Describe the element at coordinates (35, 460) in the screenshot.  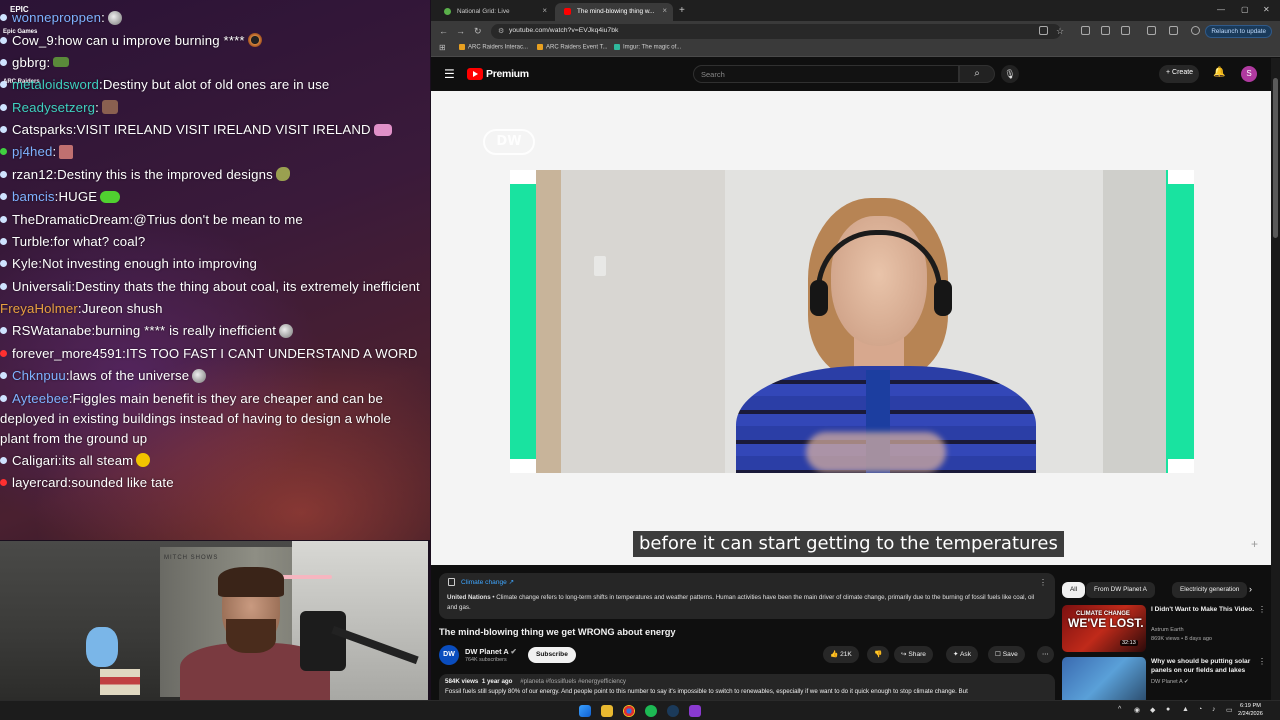
I see `chat-username: Caligari` at that location.